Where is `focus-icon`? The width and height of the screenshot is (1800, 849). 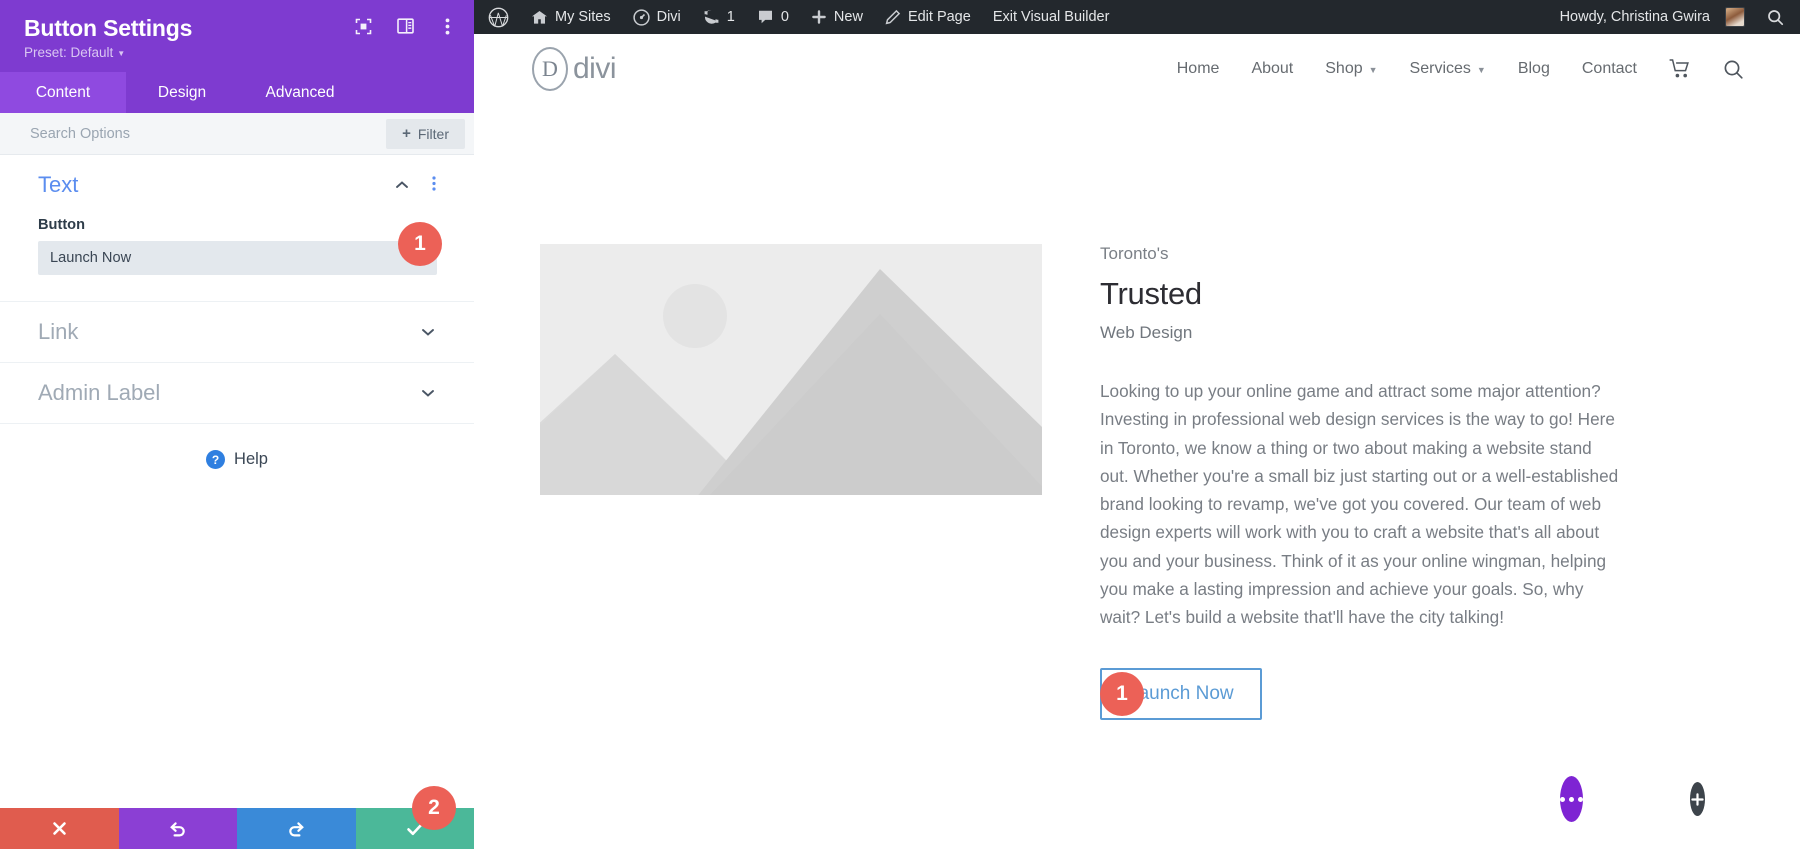
focus-icon is located at coordinates (363, 26).